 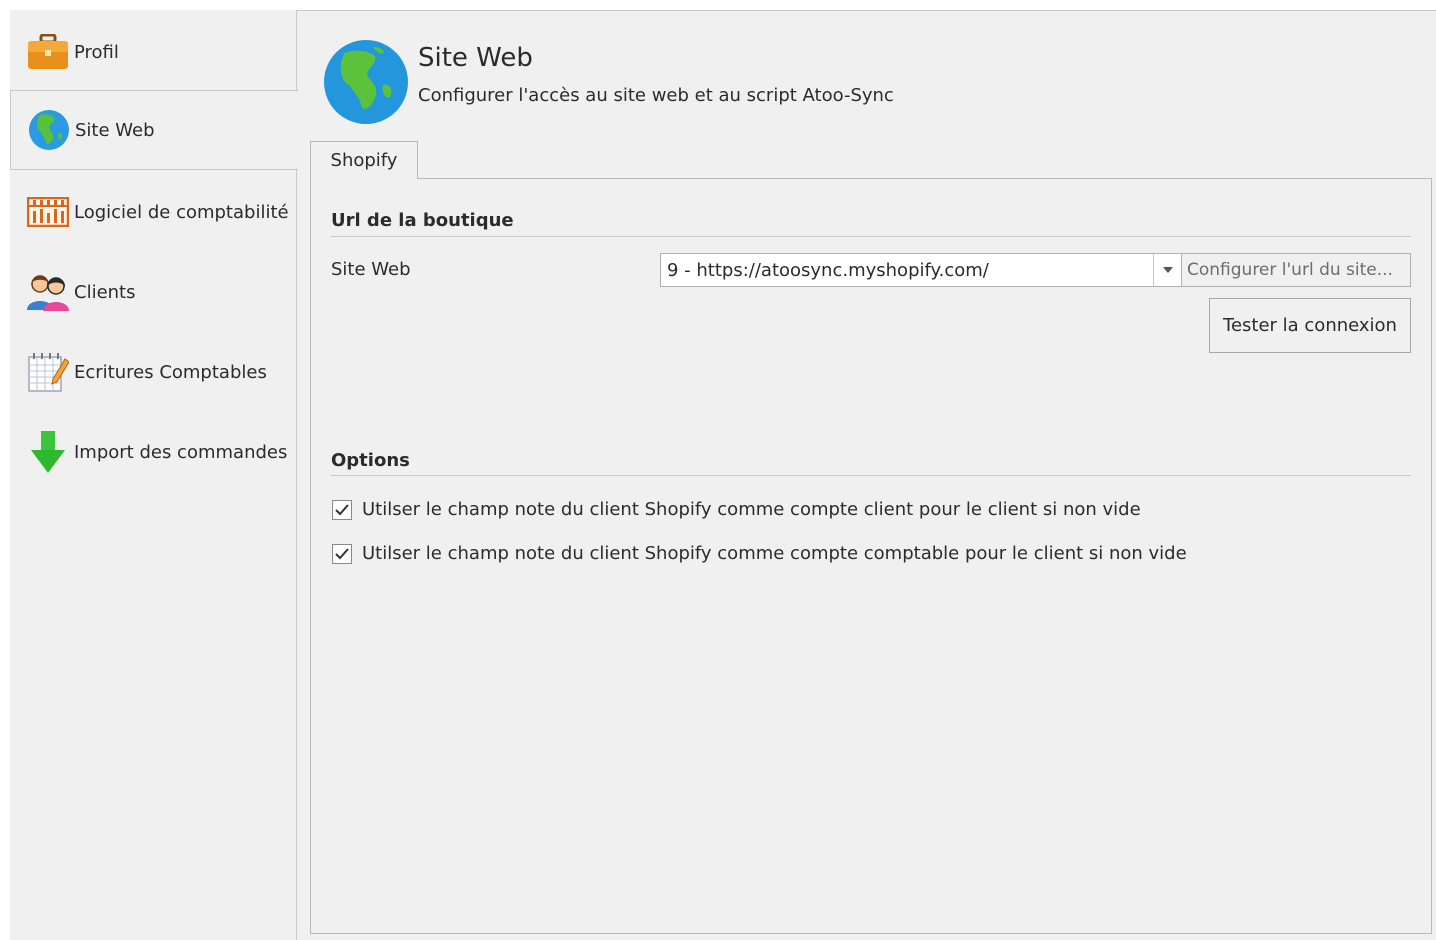 I want to click on abacus-icon, so click(x=48, y=212).